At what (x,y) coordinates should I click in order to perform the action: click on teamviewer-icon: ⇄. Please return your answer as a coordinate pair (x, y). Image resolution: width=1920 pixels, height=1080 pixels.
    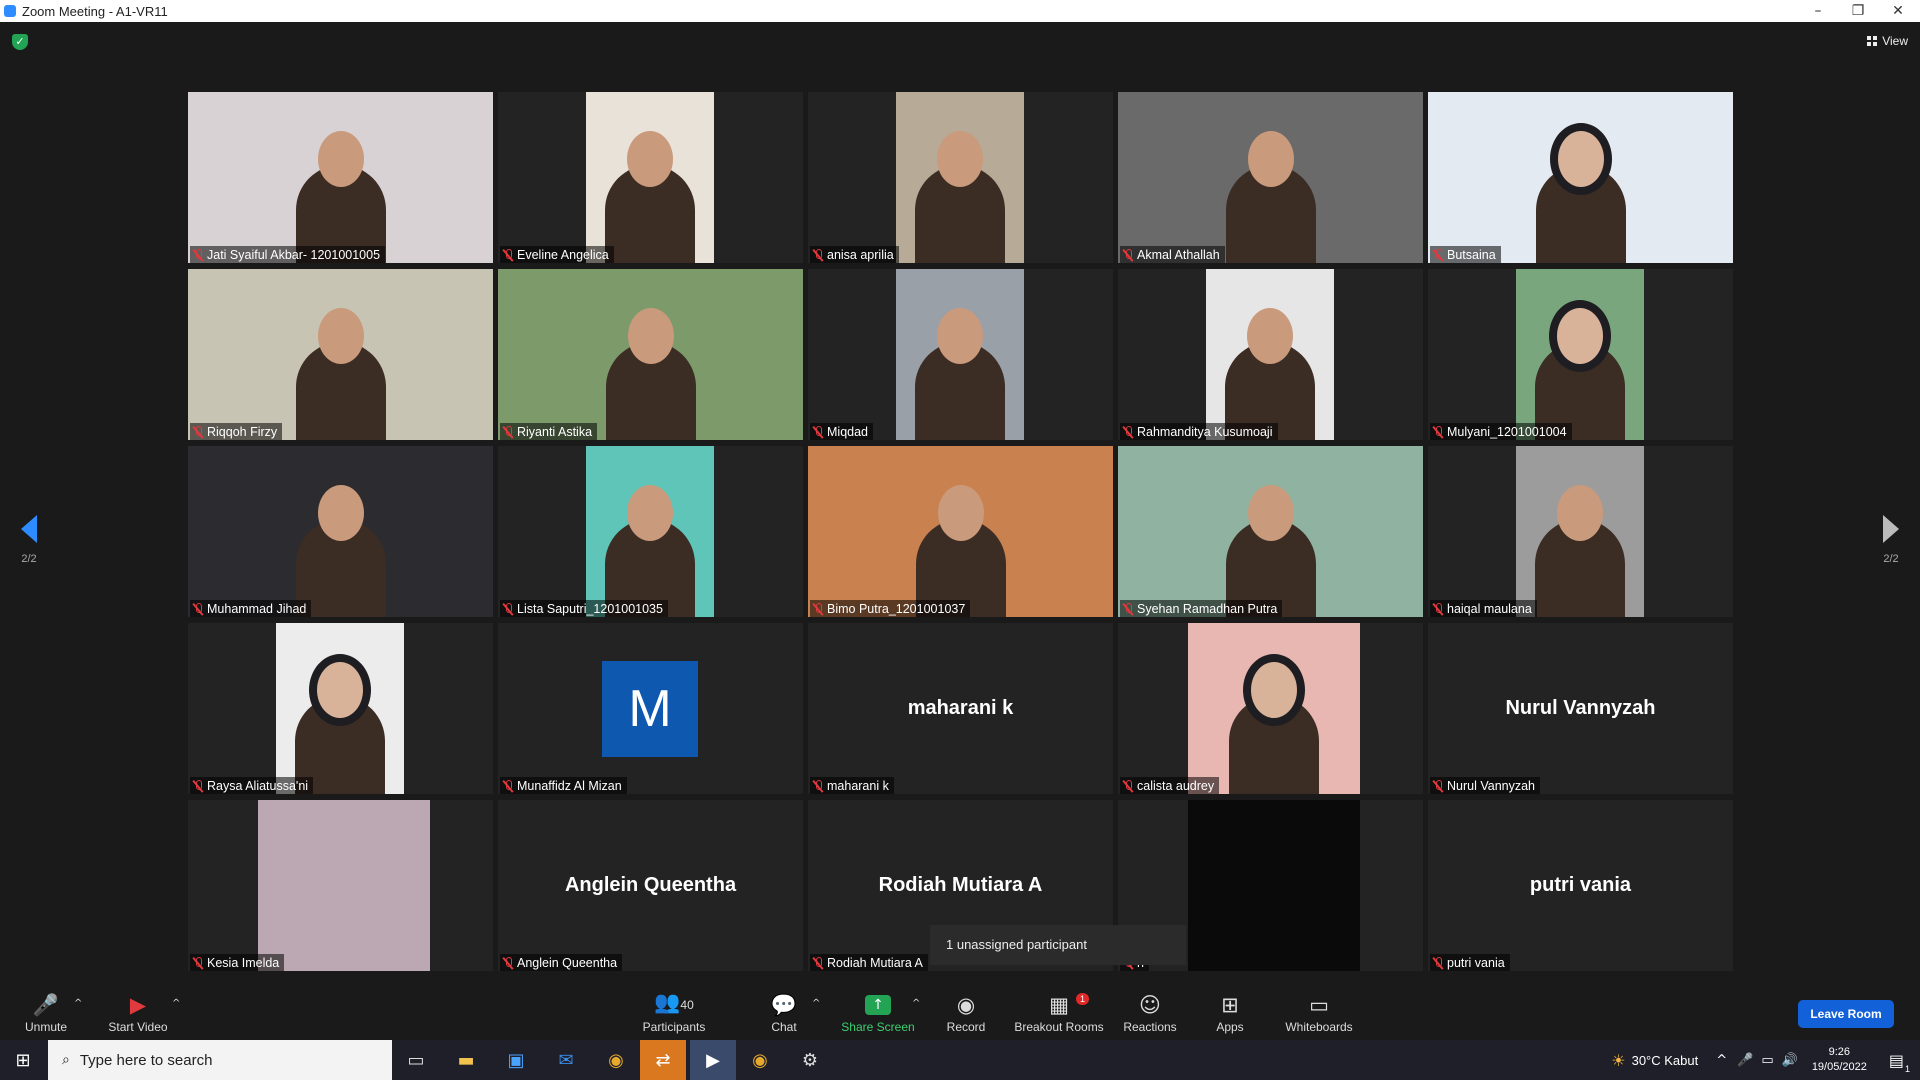
    Looking at the image, I should click on (663, 1060).